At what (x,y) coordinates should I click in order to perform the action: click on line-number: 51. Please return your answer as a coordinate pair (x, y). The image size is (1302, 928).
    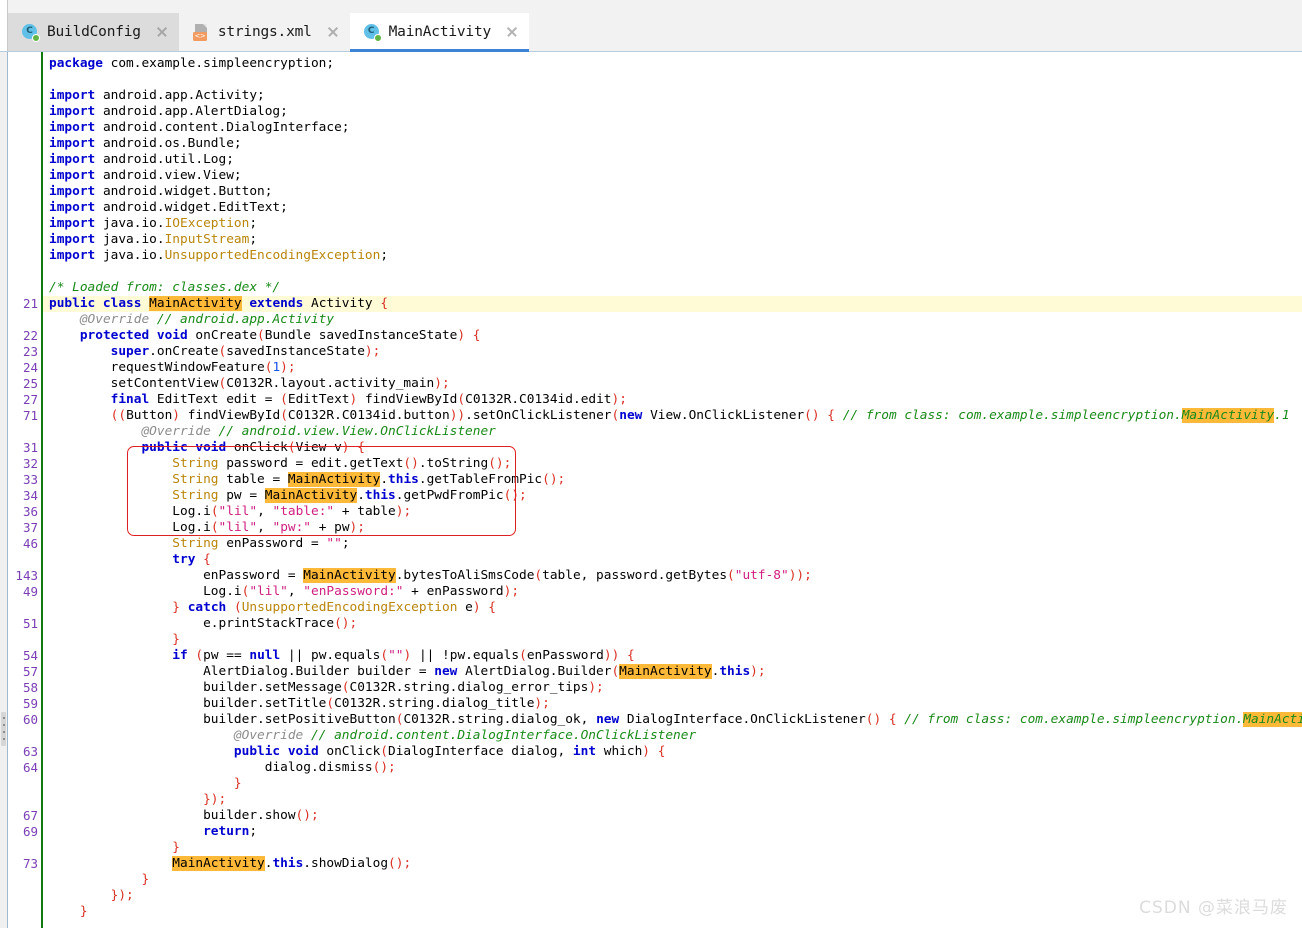
    Looking at the image, I should click on (30, 623).